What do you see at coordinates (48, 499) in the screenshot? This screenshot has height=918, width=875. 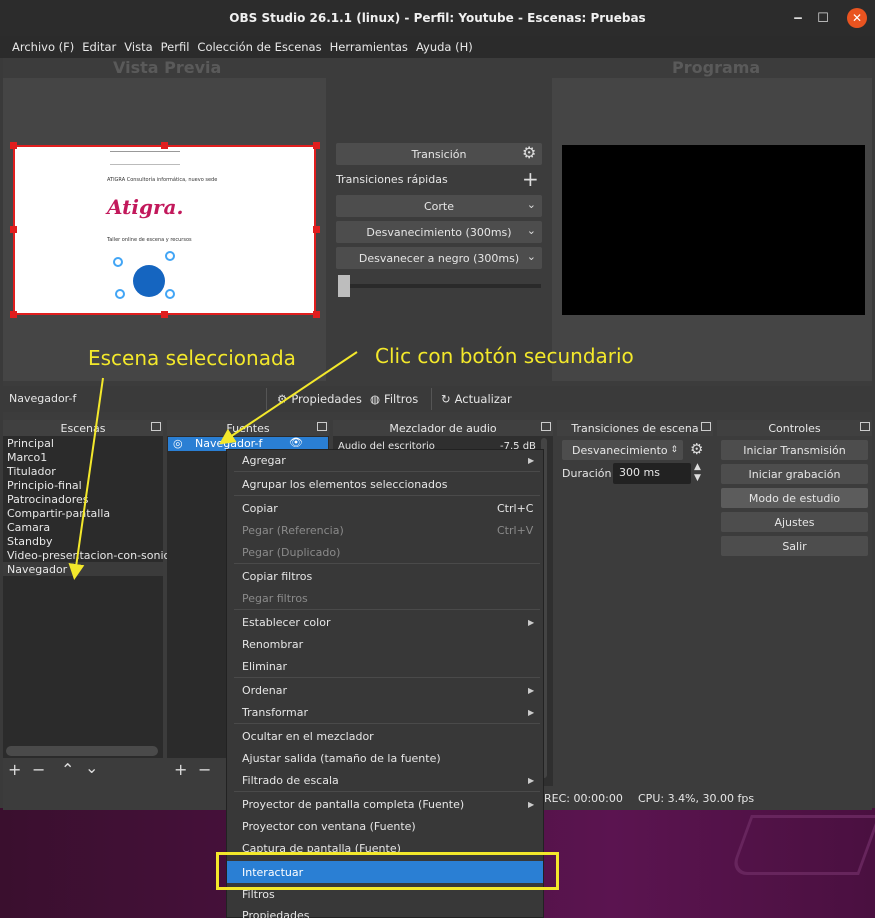 I see `scene-item: Patrocinadores` at bounding box center [48, 499].